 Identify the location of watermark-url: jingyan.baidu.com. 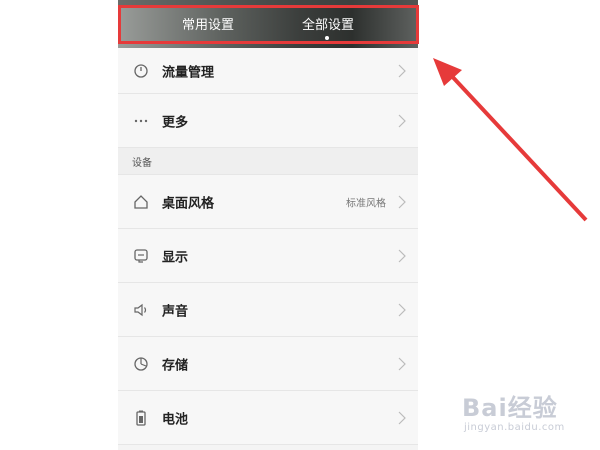
(514, 427).